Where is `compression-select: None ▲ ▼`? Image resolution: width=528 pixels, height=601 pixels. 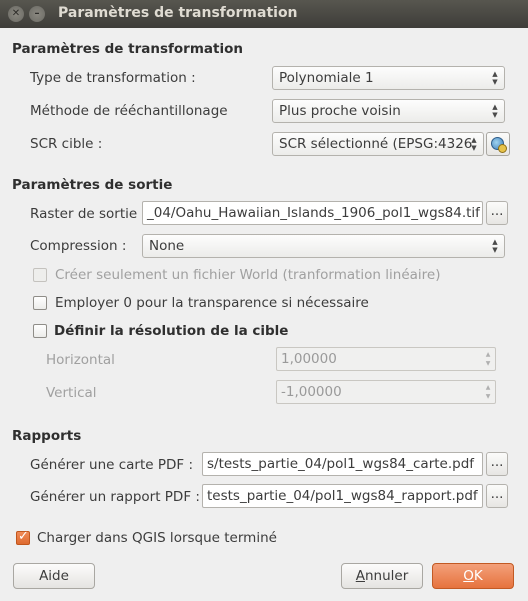 compression-select: None ▲ ▼ is located at coordinates (323, 246).